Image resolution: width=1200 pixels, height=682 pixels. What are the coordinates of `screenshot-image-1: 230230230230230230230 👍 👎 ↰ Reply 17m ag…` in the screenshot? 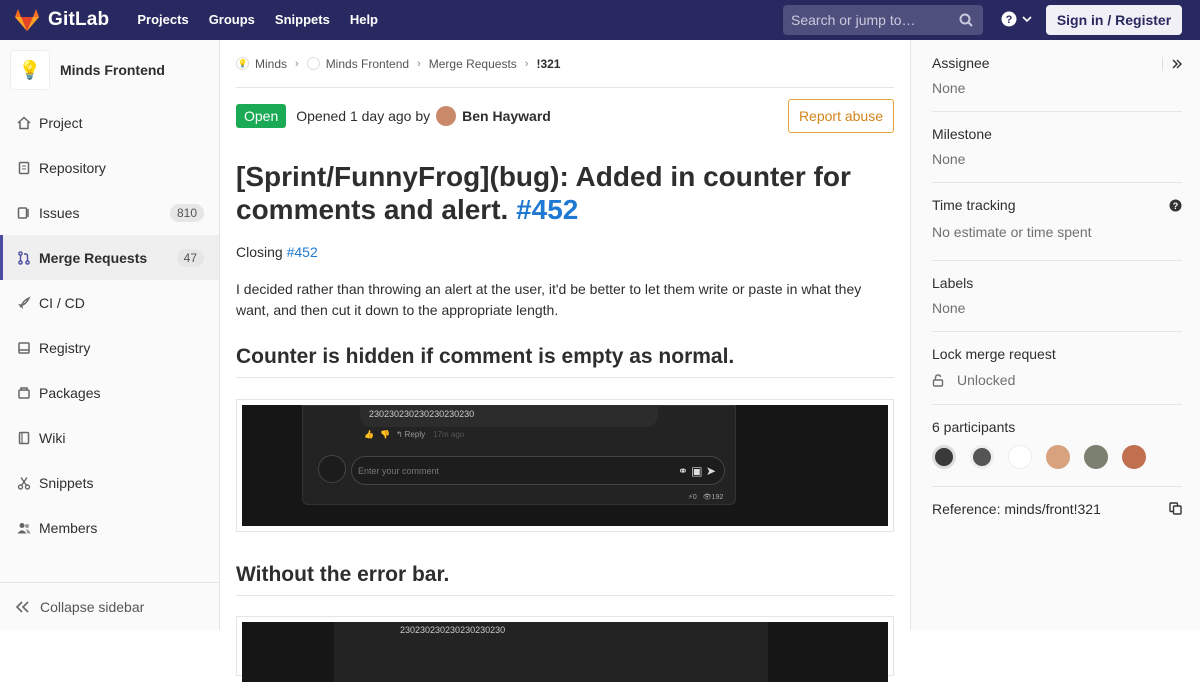 It's located at (565, 465).